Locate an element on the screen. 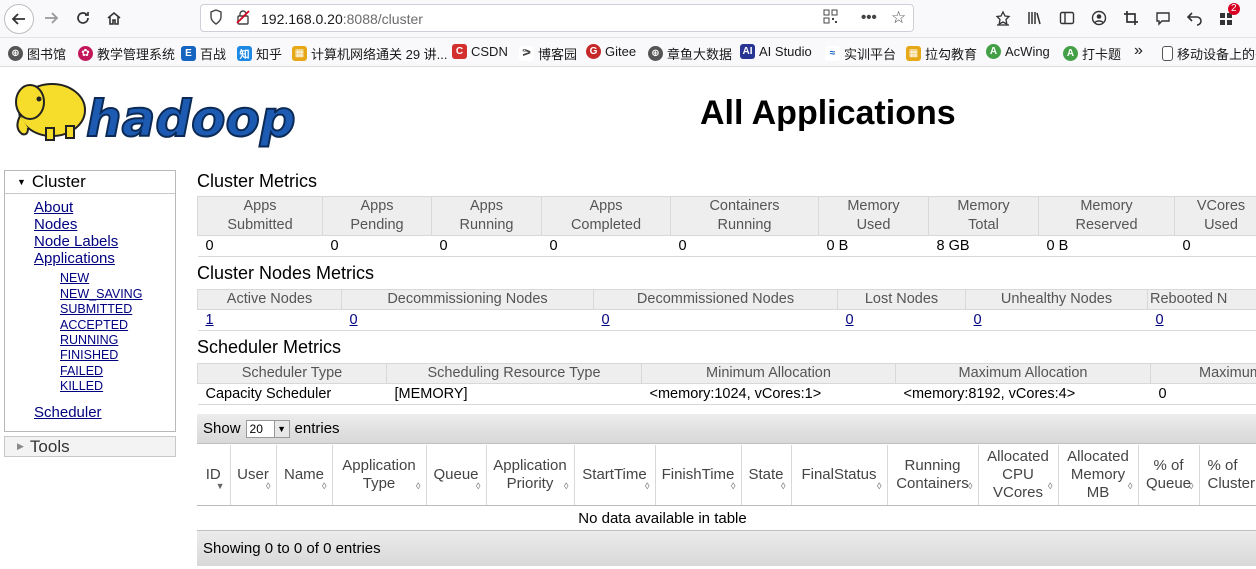 The height and width of the screenshot is (569, 1256). downloads-icon is located at coordinates (1003, 18).